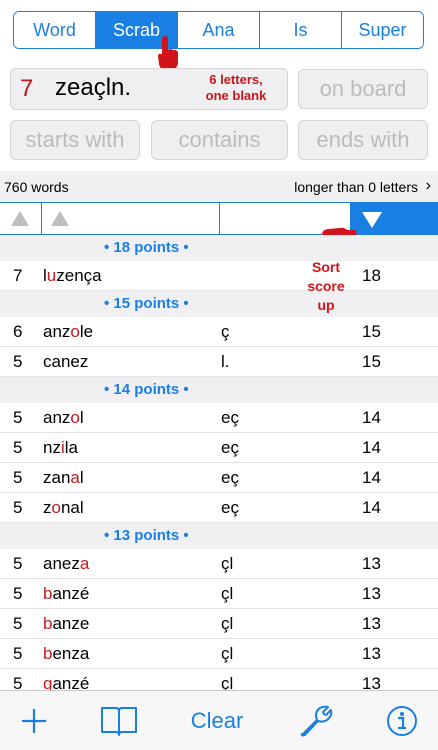  Describe the element at coordinates (382, 30) in the screenshot. I see `tab-super: Super` at that location.